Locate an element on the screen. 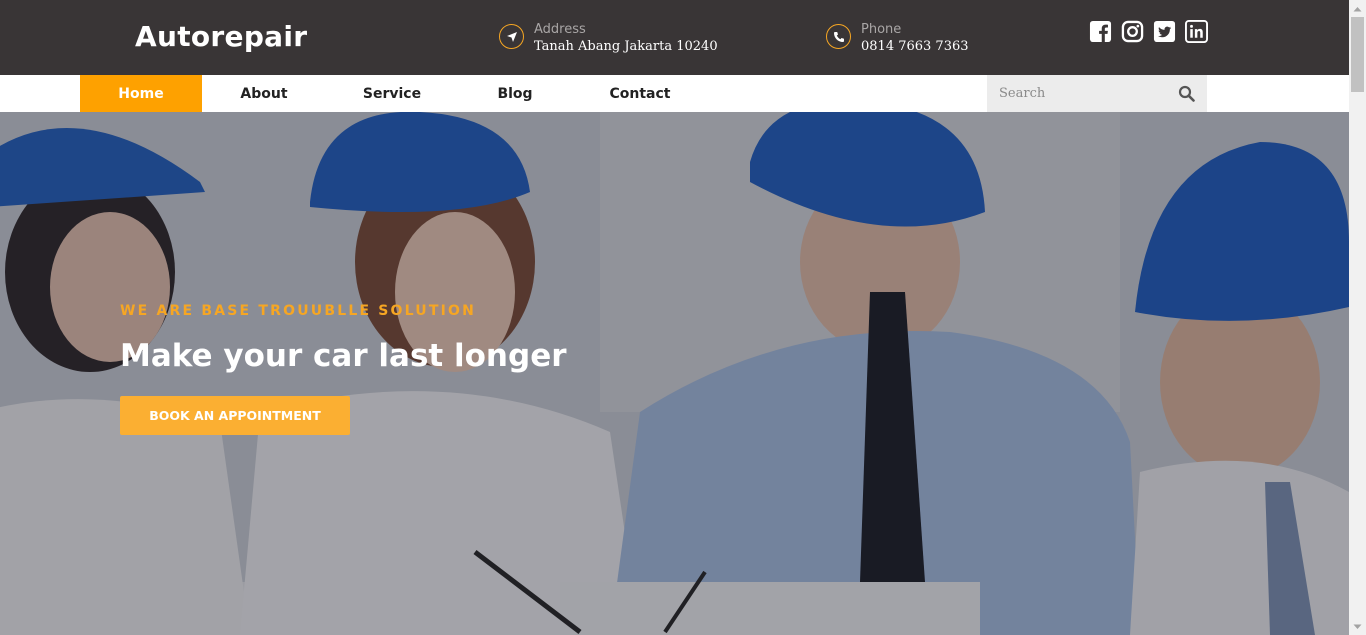  address-info: Address Tanah Abang Jakarta 10240 is located at coordinates (608, 39).